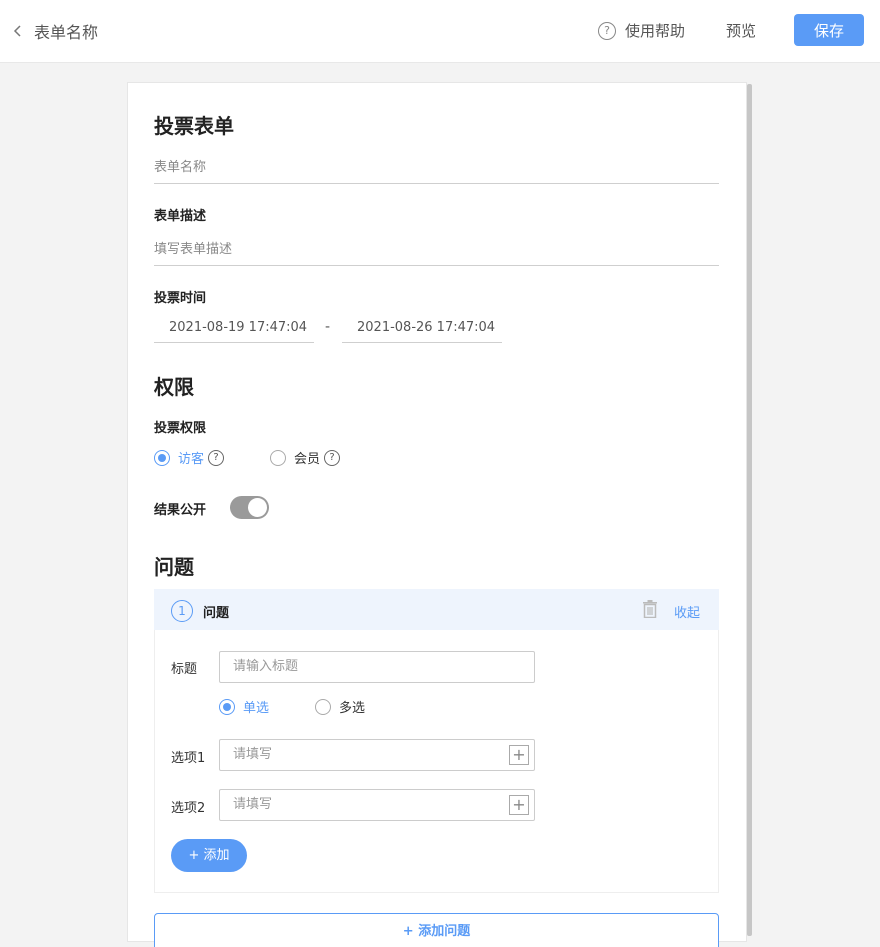 This screenshot has width=880, height=947. What do you see at coordinates (440, 31) in the screenshot?
I see `top-bar: 表单名称 ? 使用帮助 预览 保存` at bounding box center [440, 31].